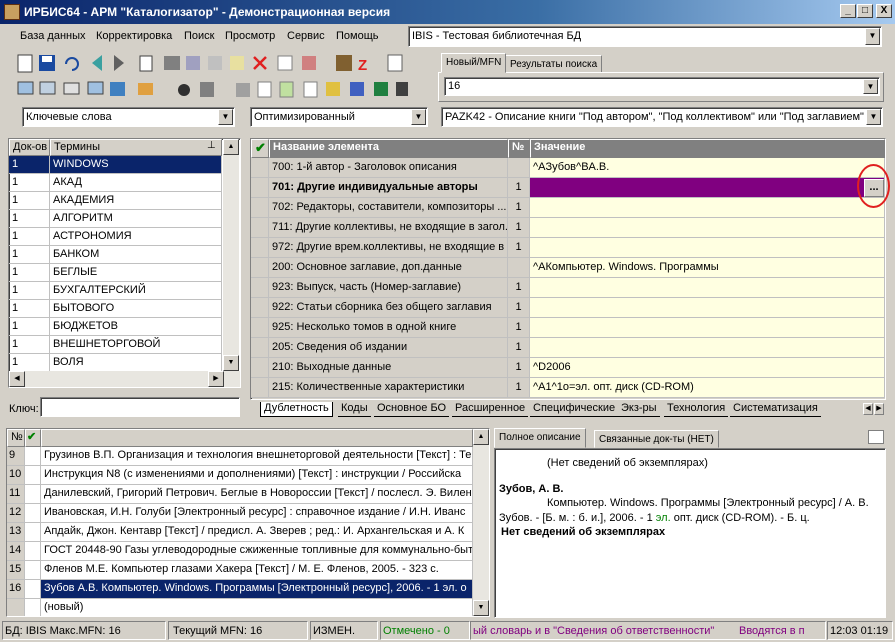 The width and height of the screenshot is (895, 642). Describe the element at coordinates (876, 437) in the screenshot. I see `print-preview-icon` at that location.